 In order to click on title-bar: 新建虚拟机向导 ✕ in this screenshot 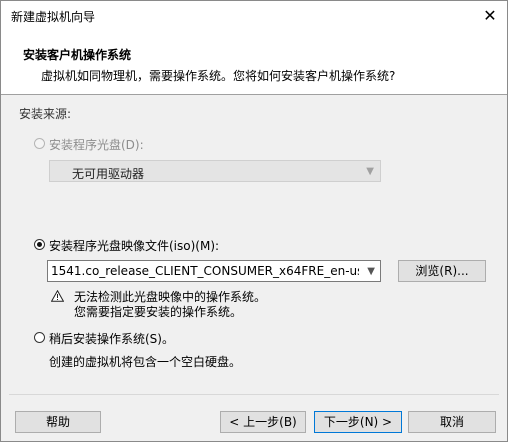, I will do `click(254, 16)`.